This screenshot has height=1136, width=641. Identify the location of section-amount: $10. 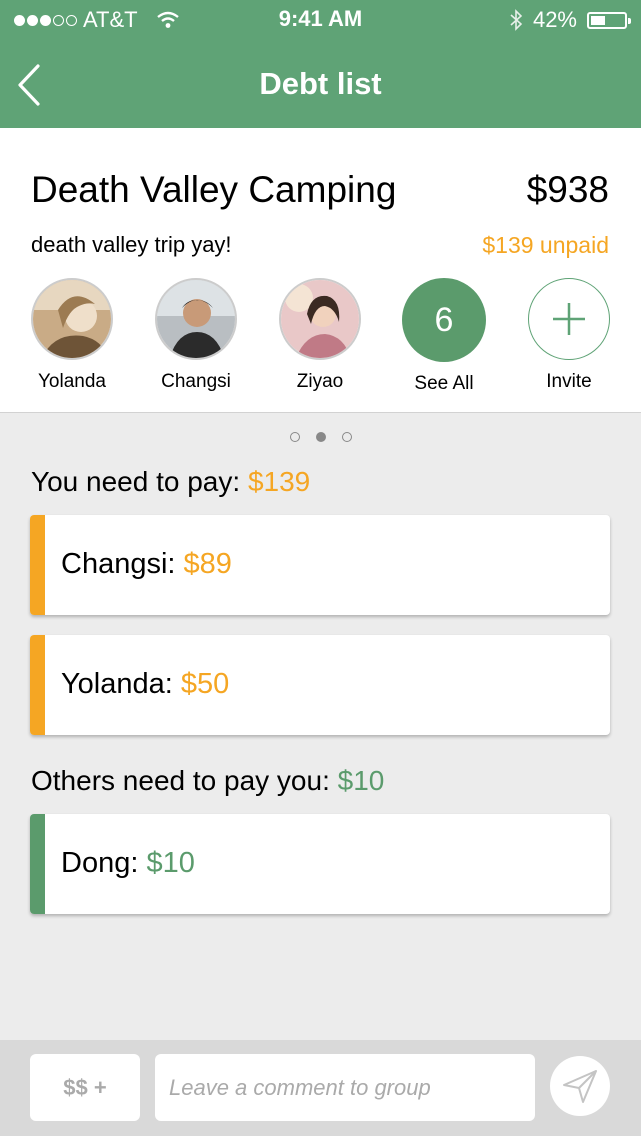
(361, 780).